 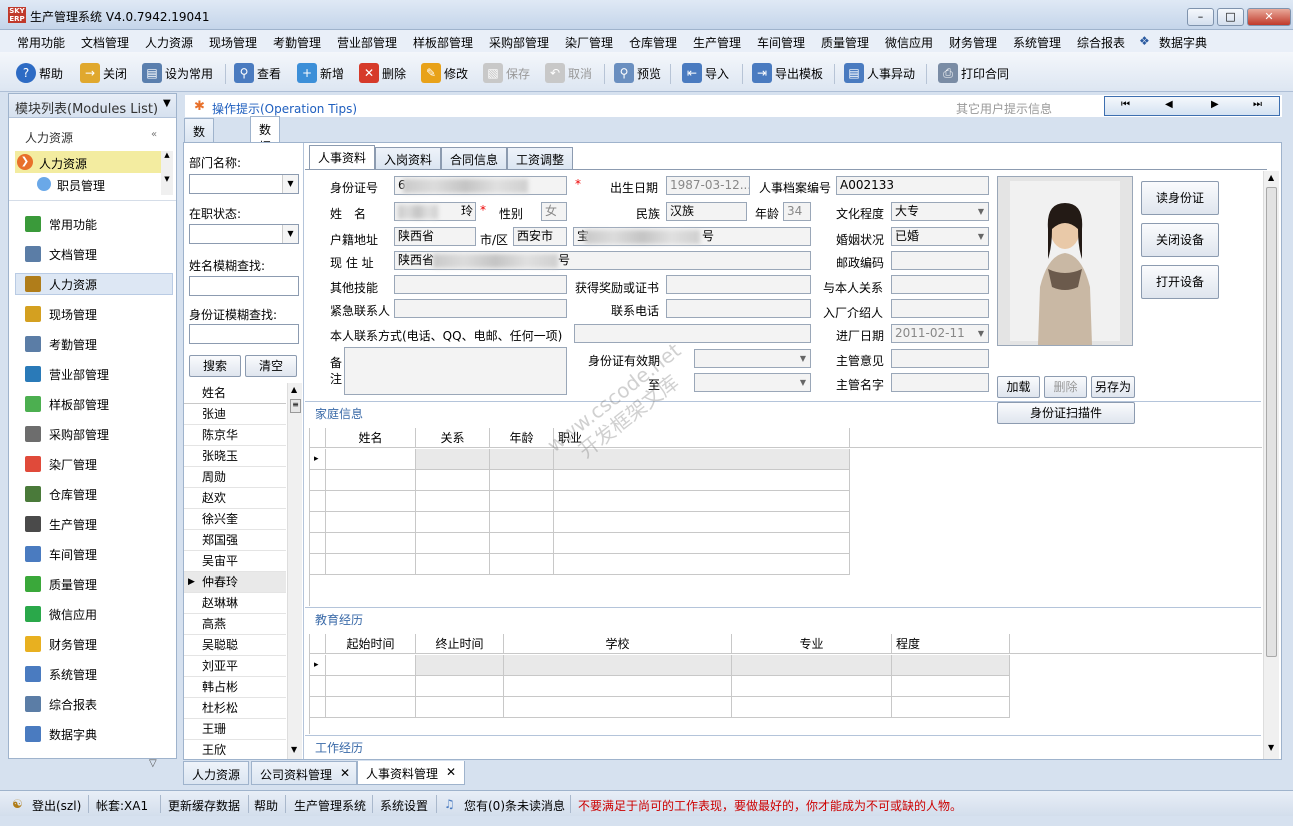 I want to click on name-list-item: 陈京华, so click(x=235, y=435).